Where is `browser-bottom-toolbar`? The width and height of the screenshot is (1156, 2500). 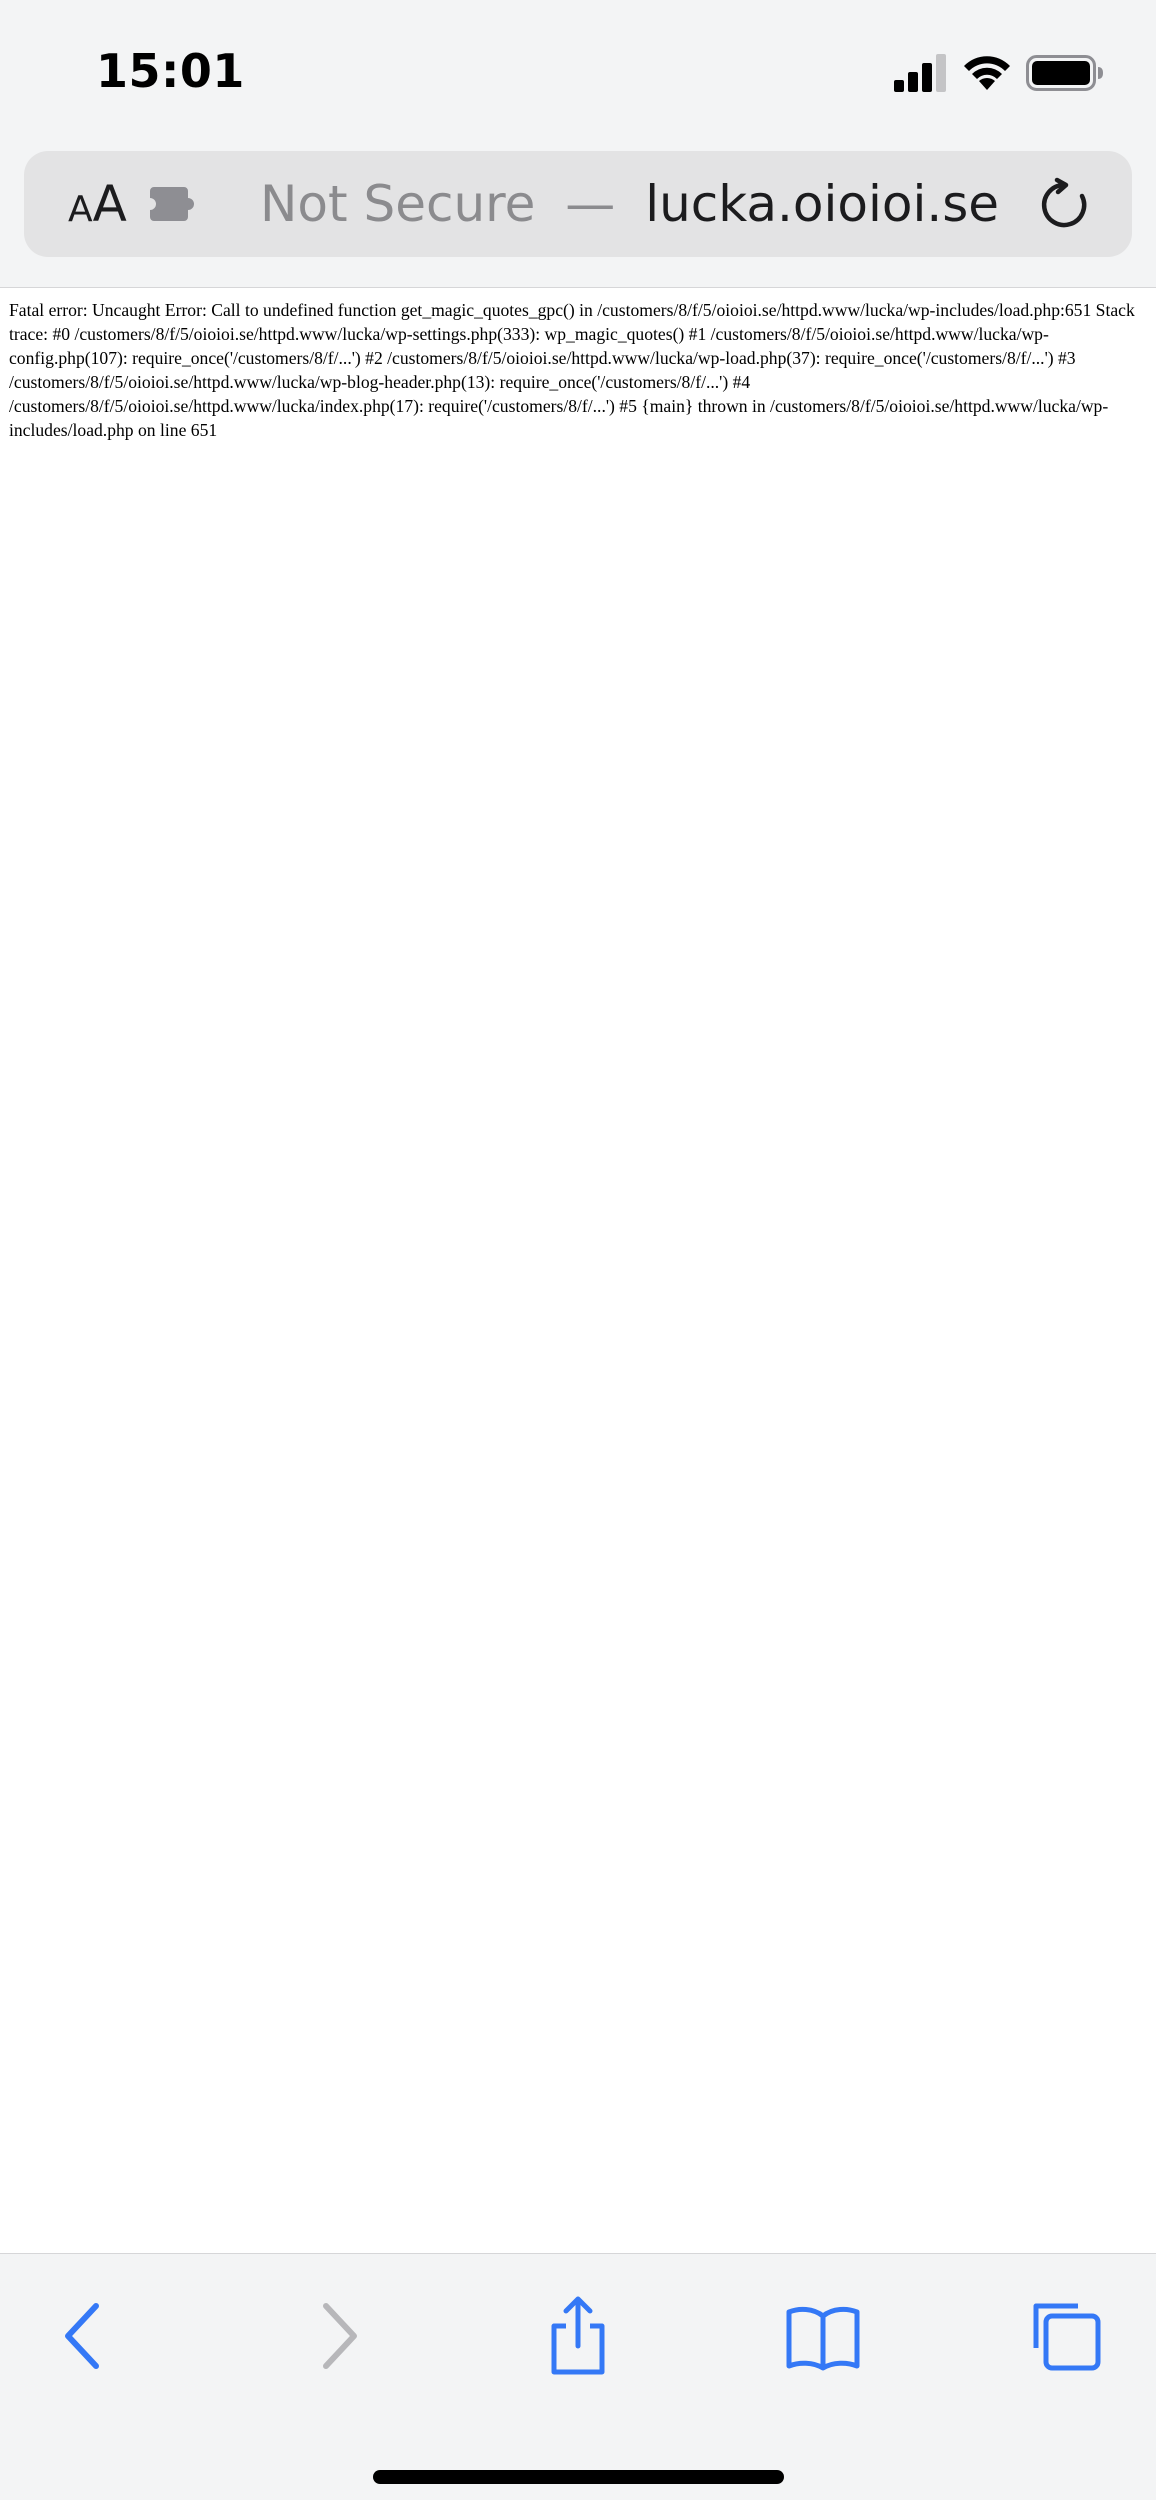 browser-bottom-toolbar is located at coordinates (578, 2376).